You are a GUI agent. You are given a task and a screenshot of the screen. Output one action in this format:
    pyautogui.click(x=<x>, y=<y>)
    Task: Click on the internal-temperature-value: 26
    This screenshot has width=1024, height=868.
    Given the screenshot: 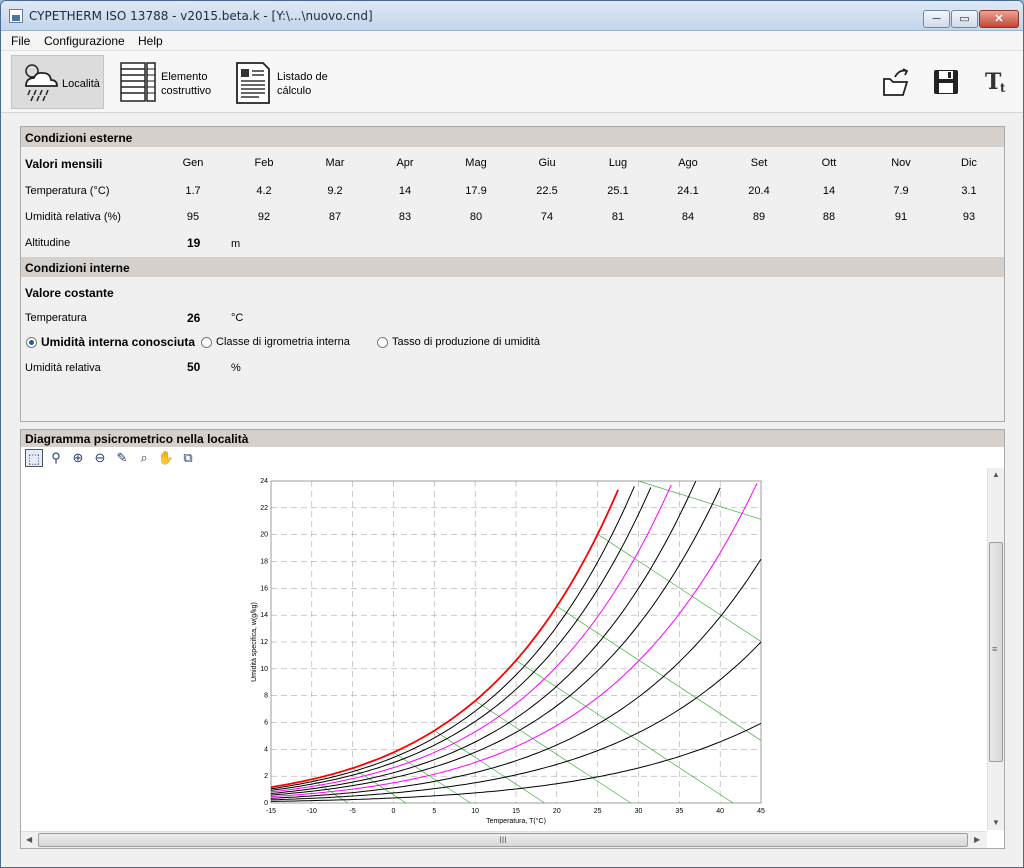 What is the action you would take?
    pyautogui.click(x=193, y=318)
    